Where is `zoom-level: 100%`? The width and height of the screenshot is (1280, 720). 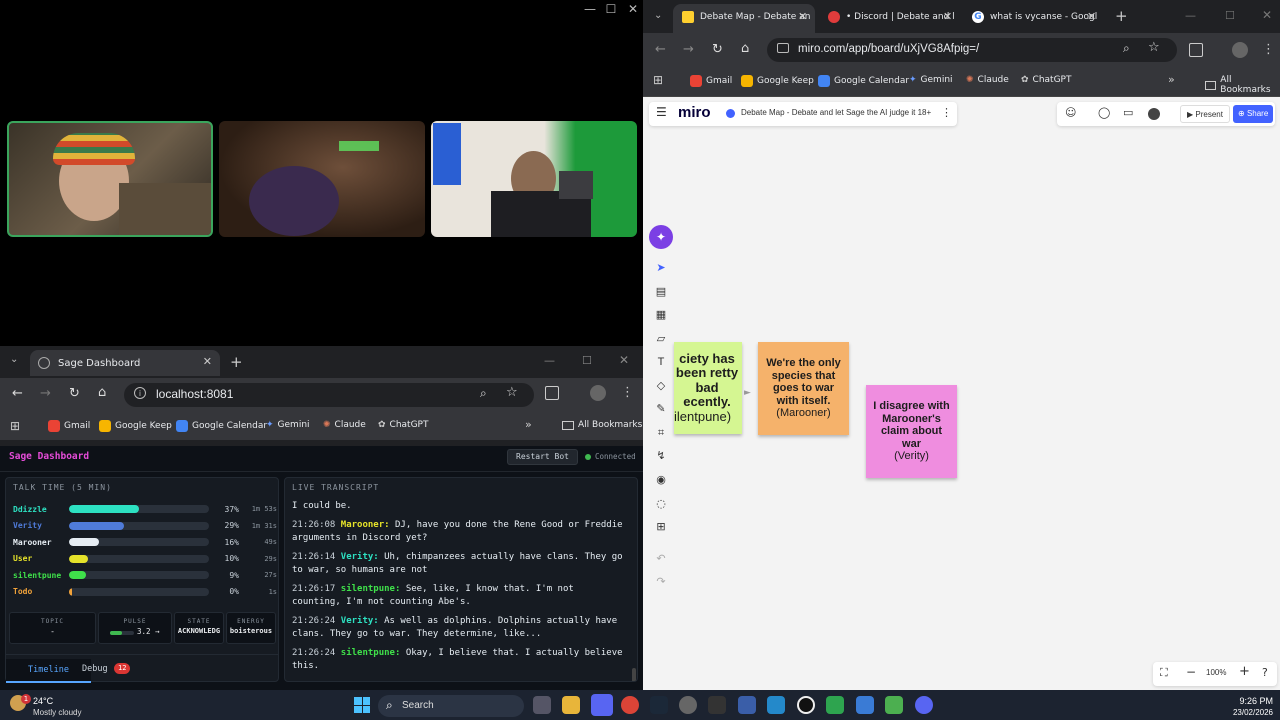 zoom-level: 100% is located at coordinates (1216, 672).